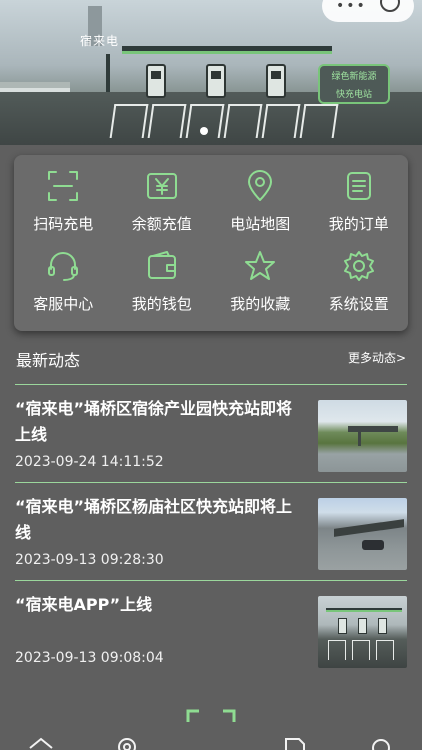  I want to click on news-item: “宿来电APP”上线 2023-09-13 09:08:04, so click(211, 630).